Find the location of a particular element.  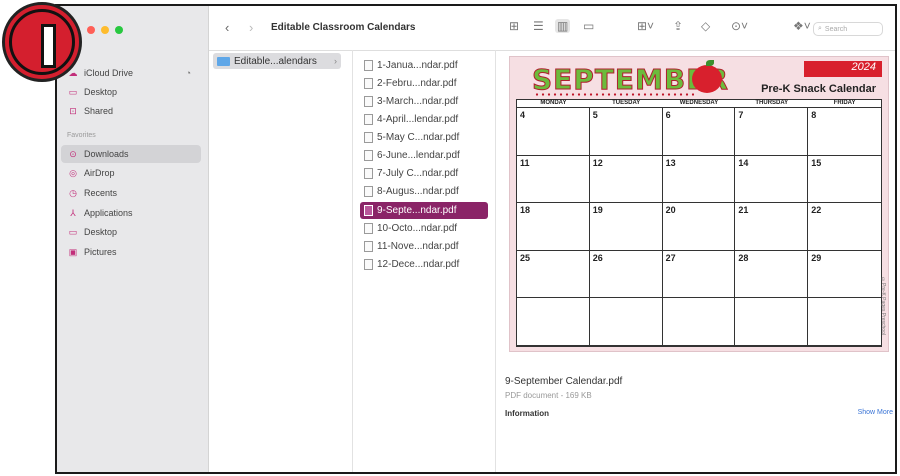

minimize-button is located at coordinates (105, 30).